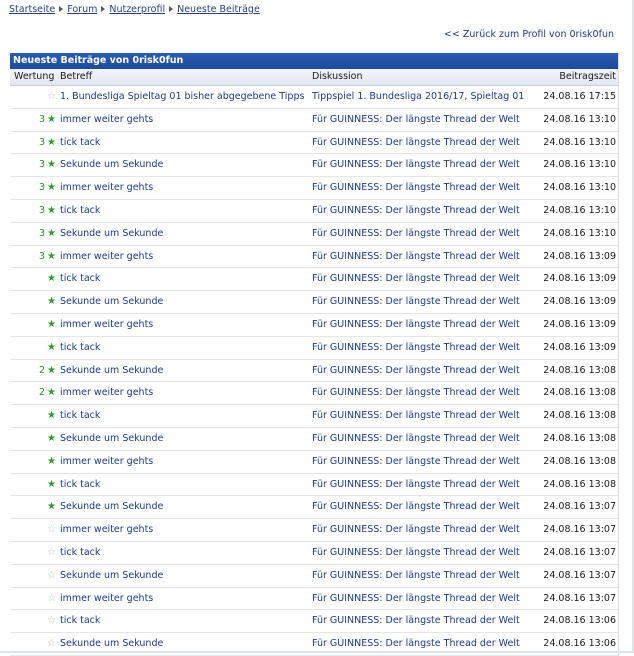 This screenshot has width=634, height=656. Describe the element at coordinates (571, 77) in the screenshot. I see `column-header-time: Beitragszeit` at that location.